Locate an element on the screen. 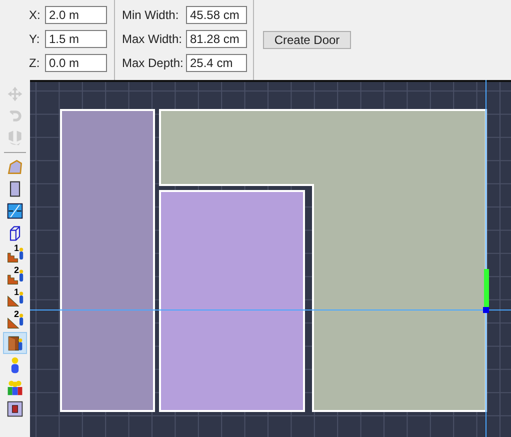  tool-button is located at coordinates (15, 343).